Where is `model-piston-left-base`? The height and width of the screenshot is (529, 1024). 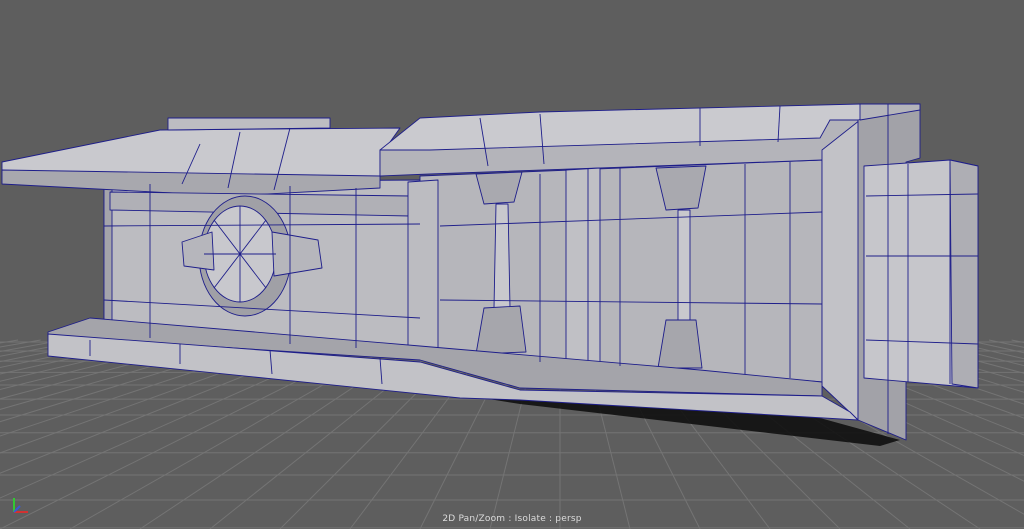
model-piston-left-base is located at coordinates (501, 330).